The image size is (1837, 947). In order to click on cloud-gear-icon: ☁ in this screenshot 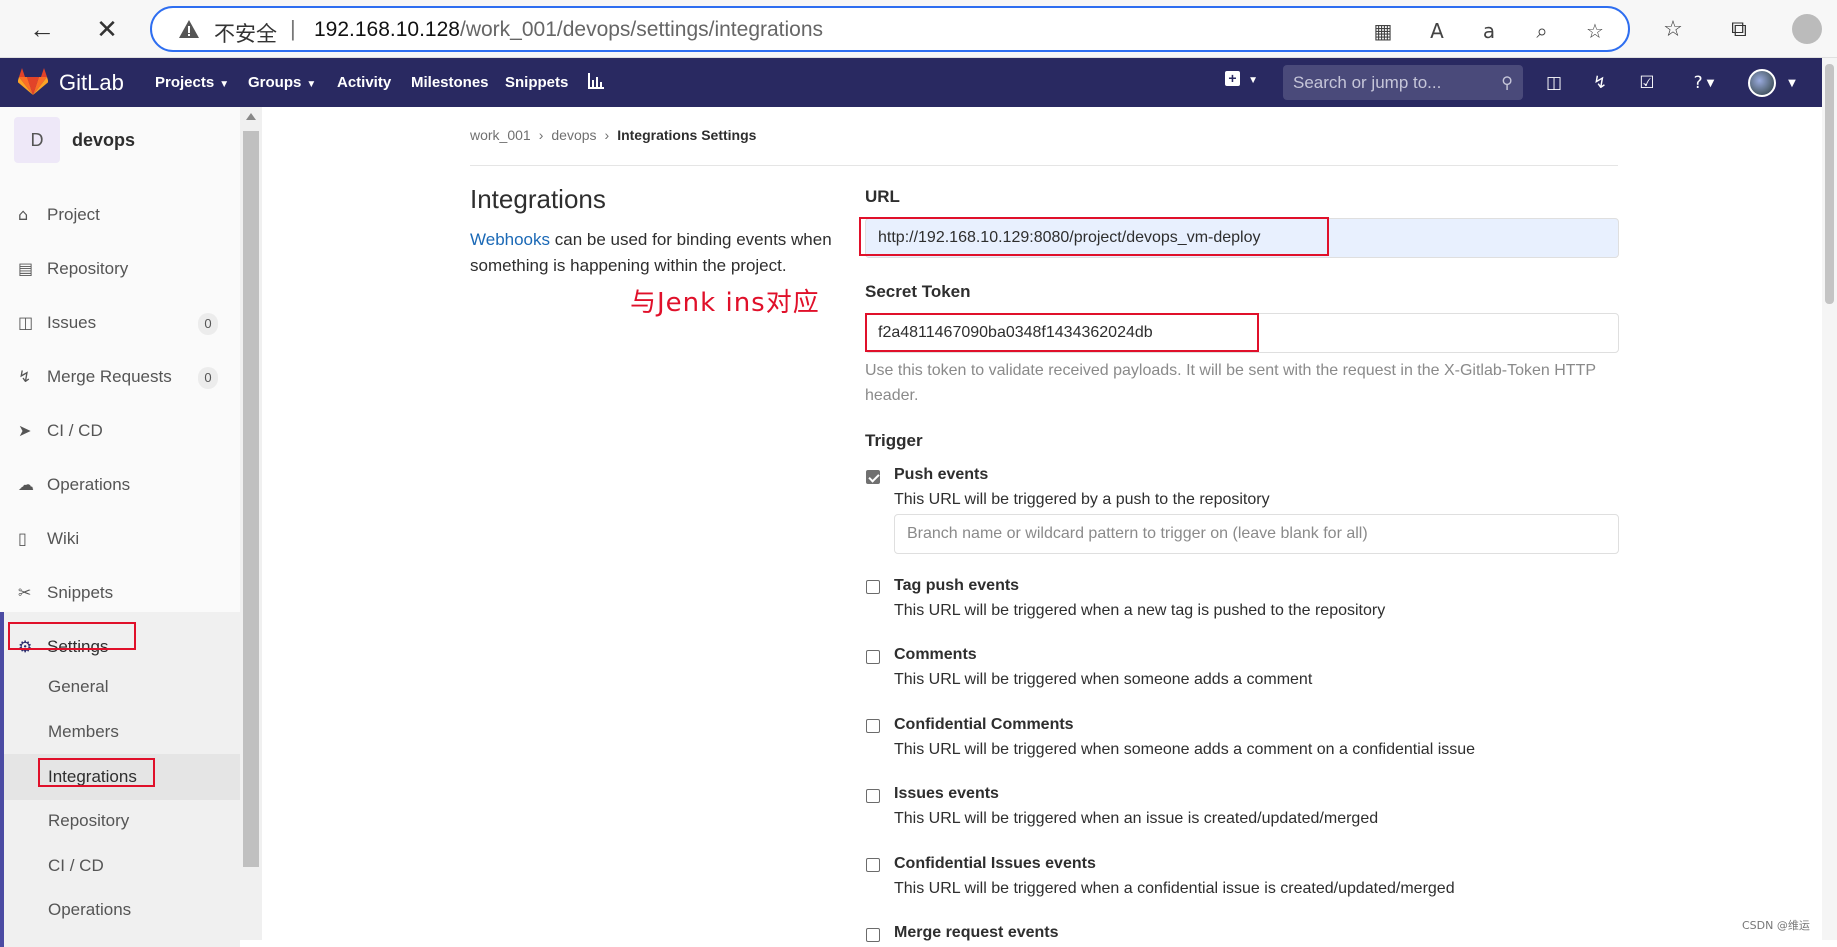, I will do `click(26, 484)`.